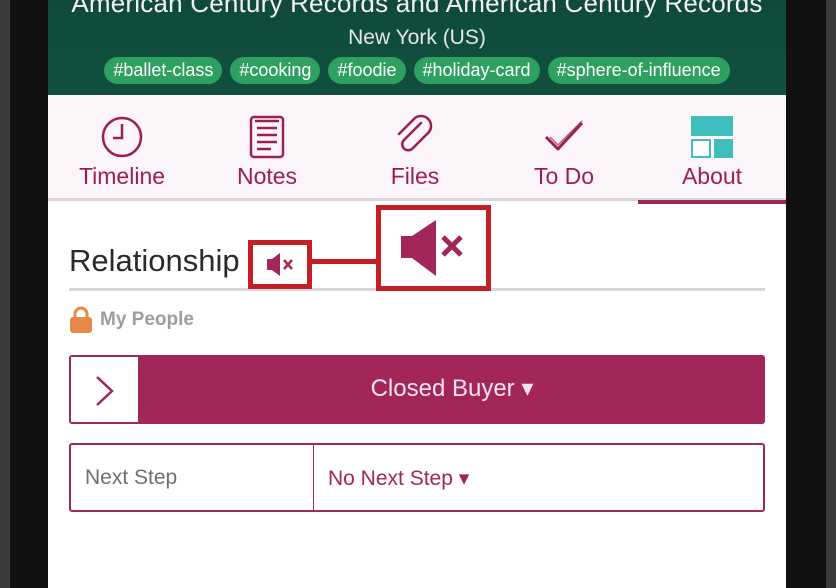 Image resolution: width=836 pixels, height=588 pixels. I want to click on stage-value: Closed Buyer ▾, so click(452, 388).